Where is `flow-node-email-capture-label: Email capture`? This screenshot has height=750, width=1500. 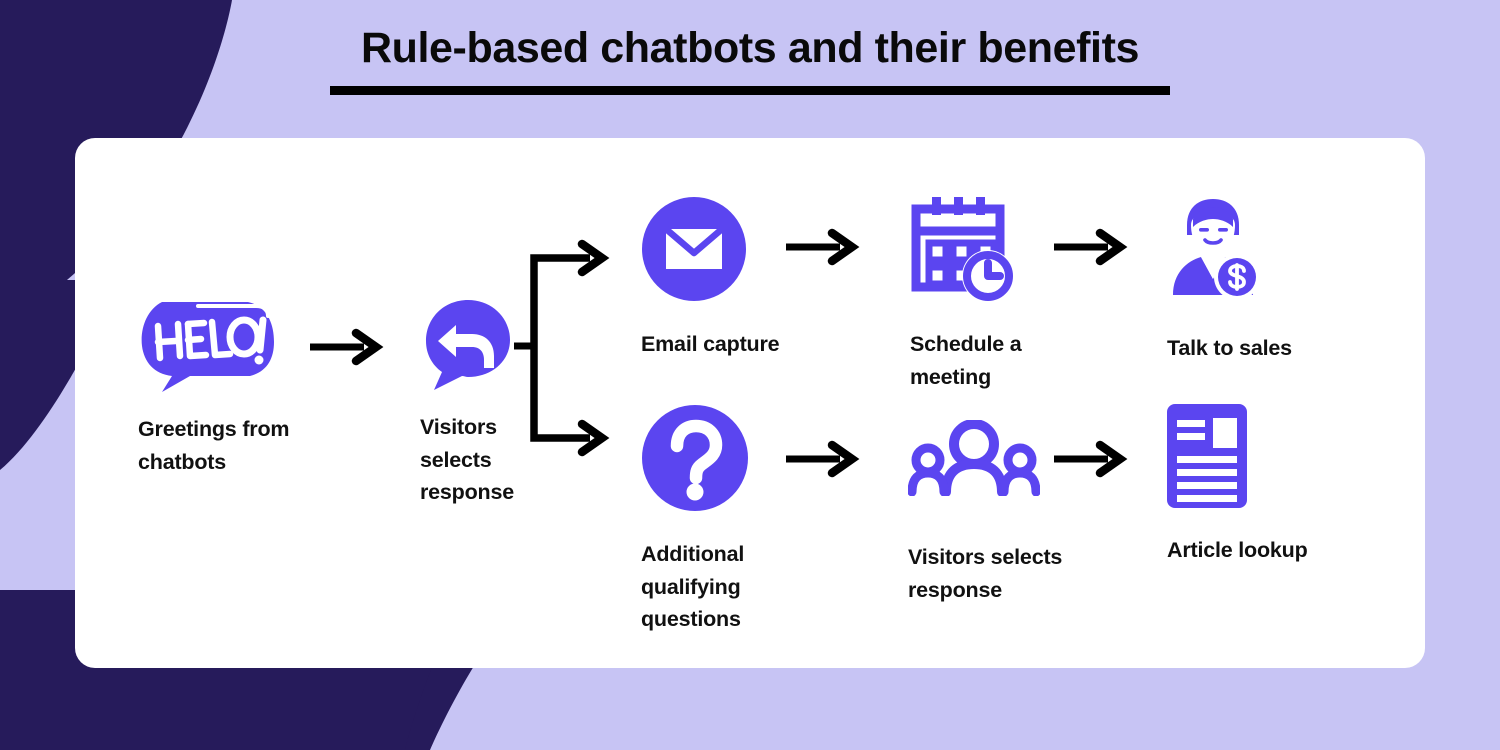
flow-node-email-capture-label: Email capture is located at coordinates (710, 344).